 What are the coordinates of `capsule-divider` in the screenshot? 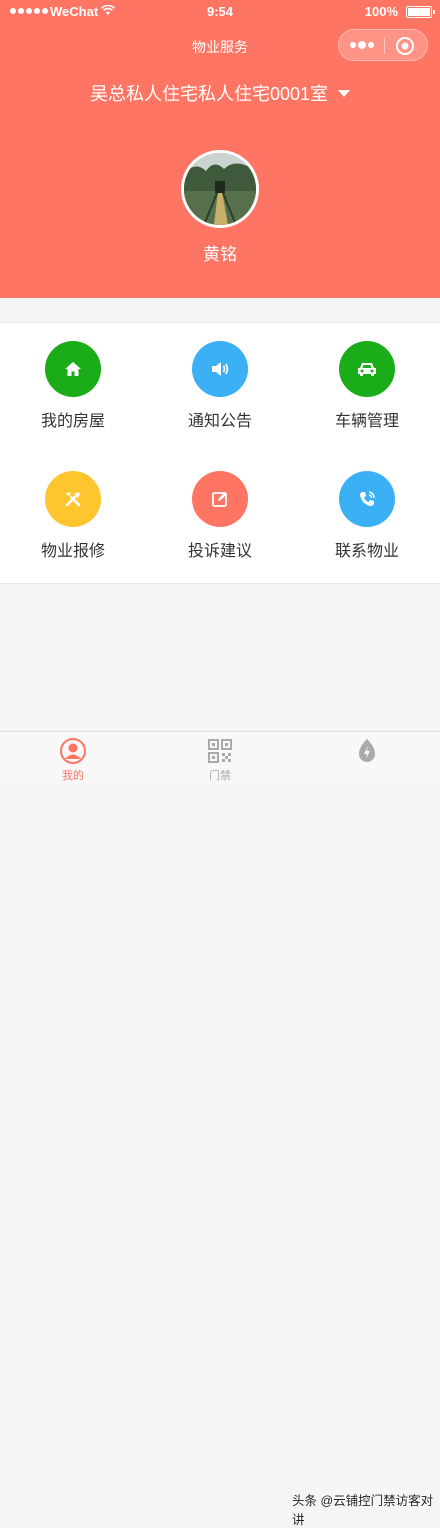 It's located at (384, 46).